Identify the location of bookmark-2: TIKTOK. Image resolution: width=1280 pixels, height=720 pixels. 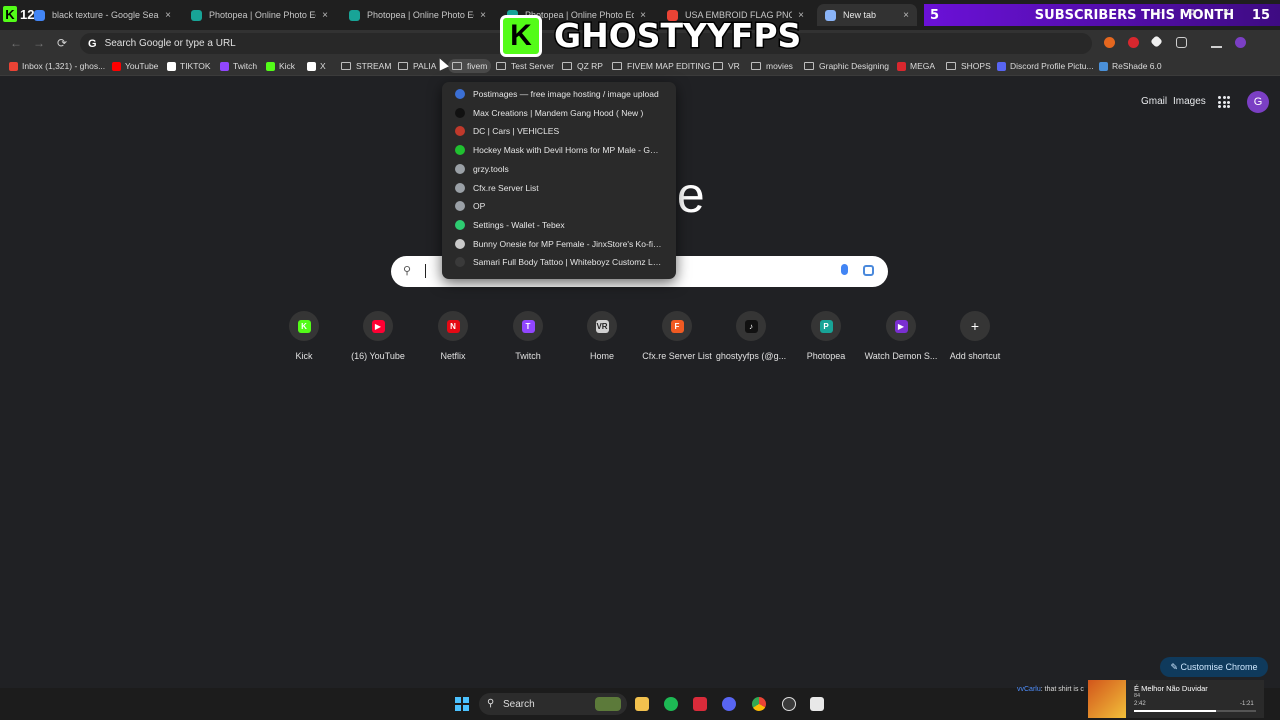
(189, 66).